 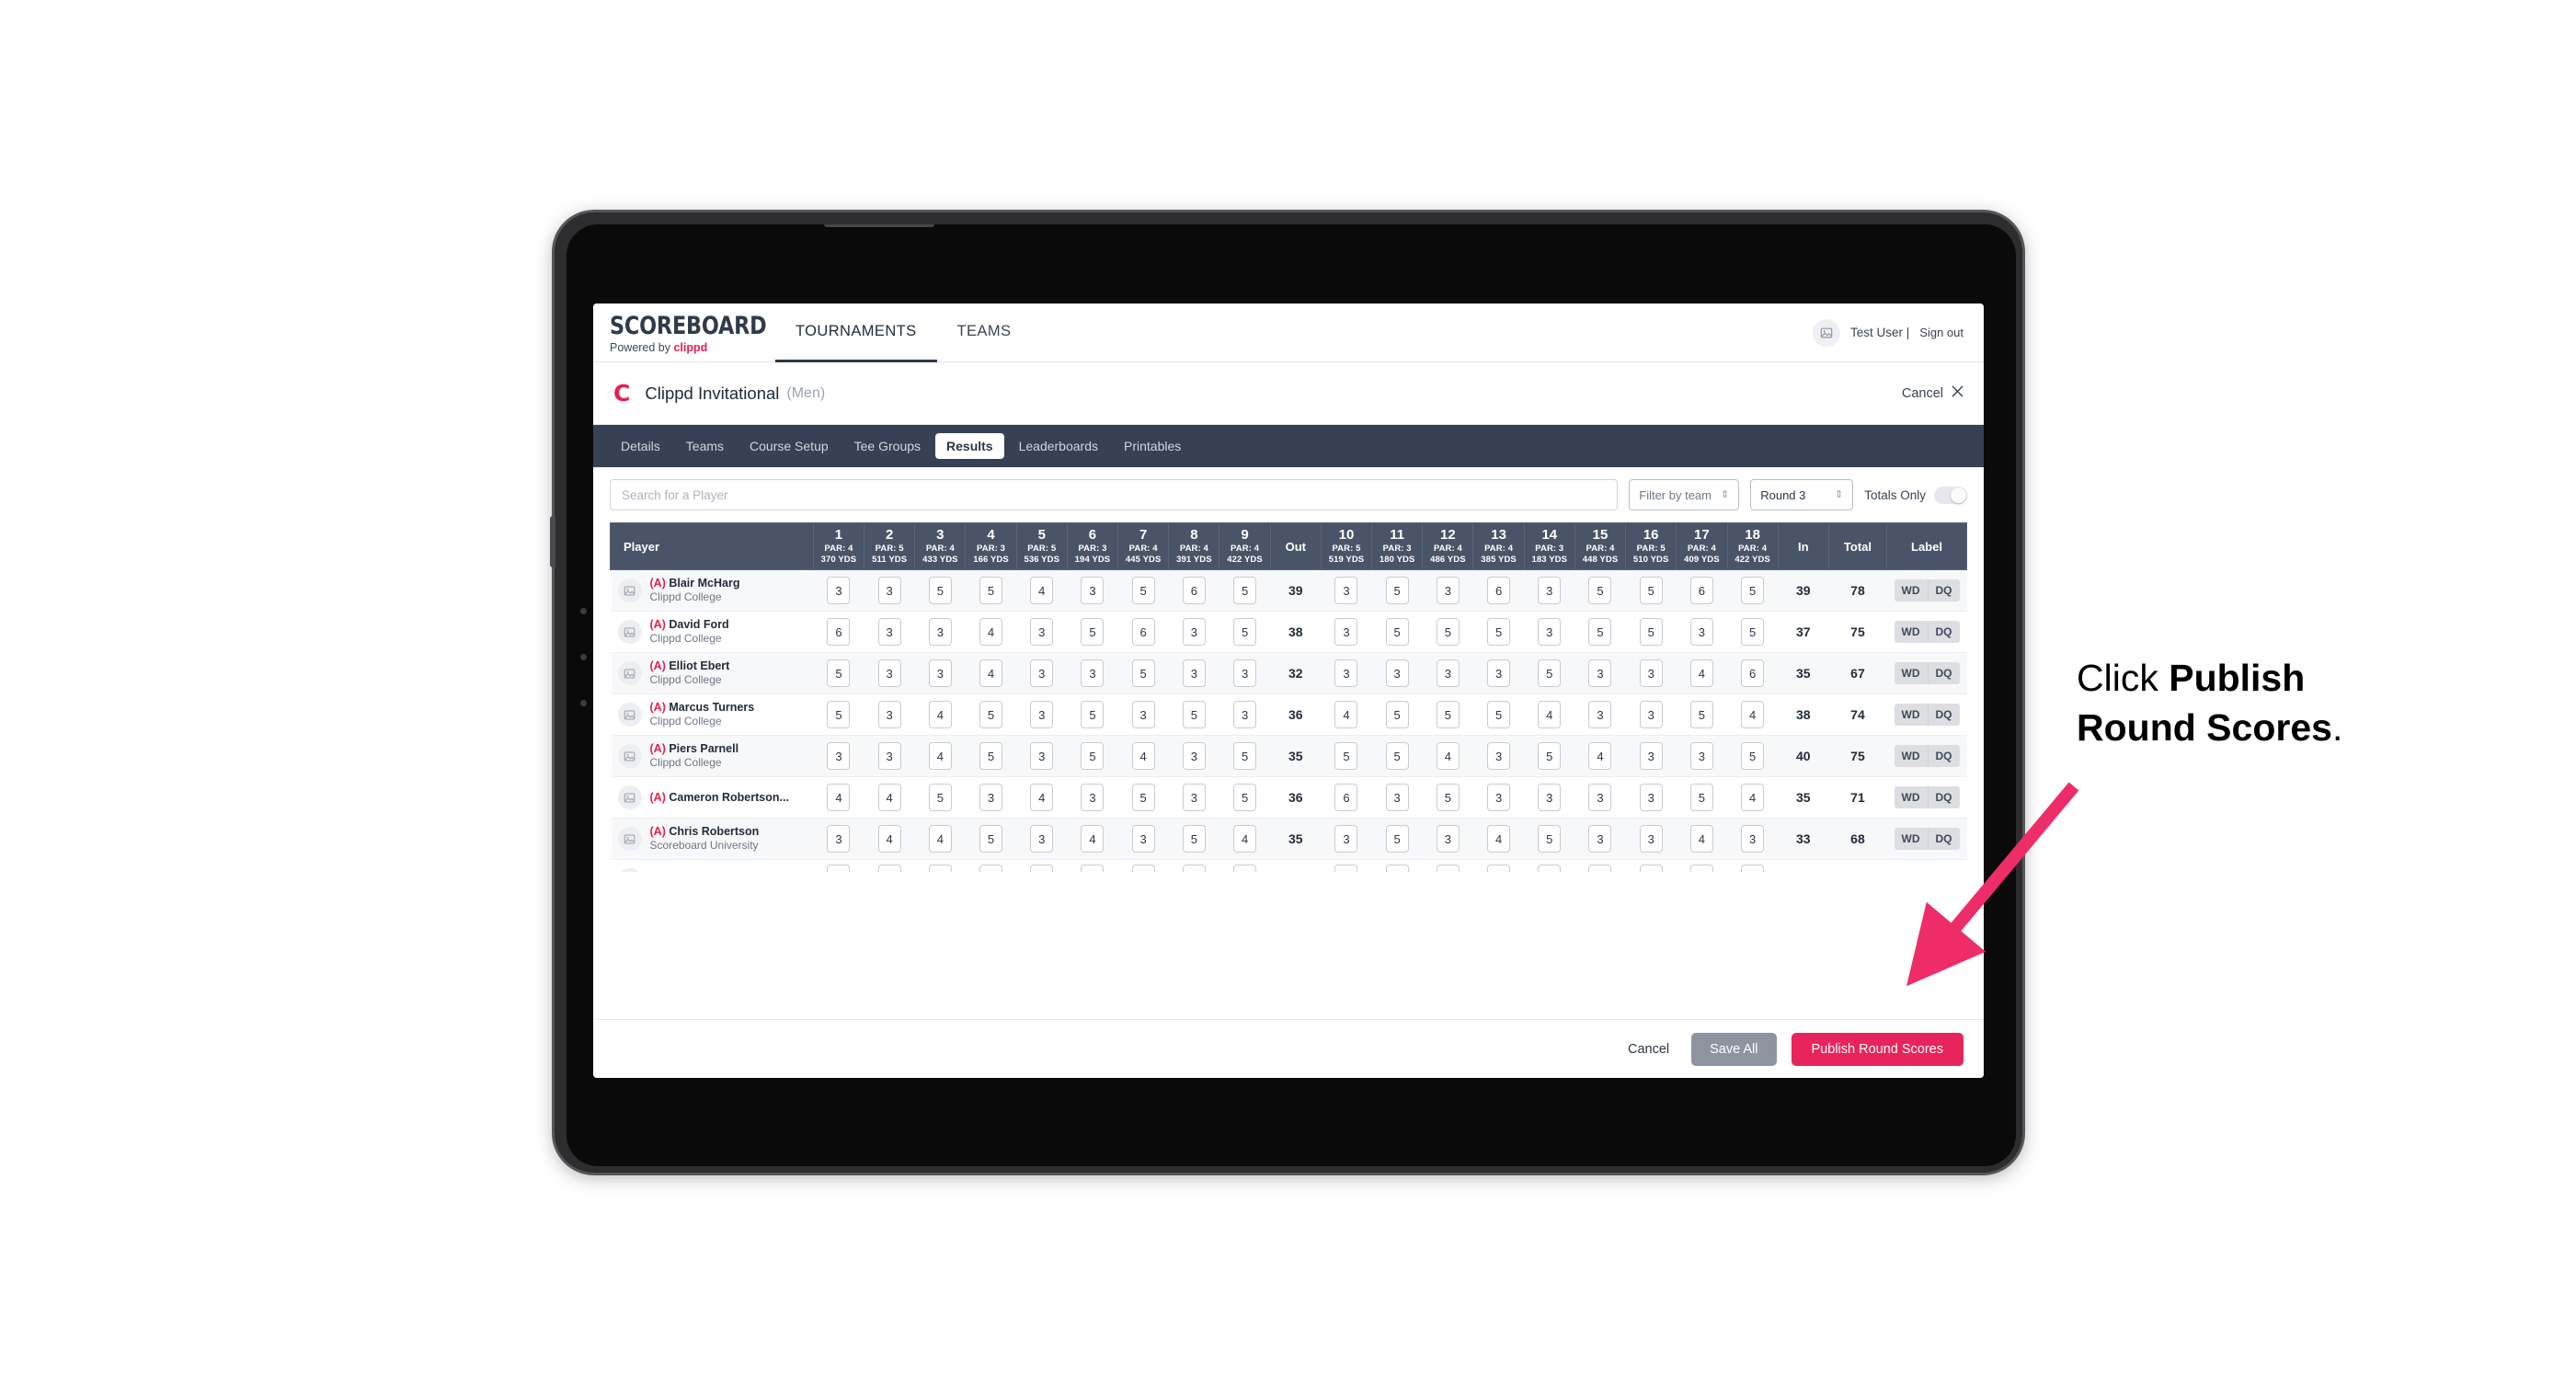 What do you see at coordinates (889, 632) in the screenshot?
I see `score-cell-hole-2: 3` at bounding box center [889, 632].